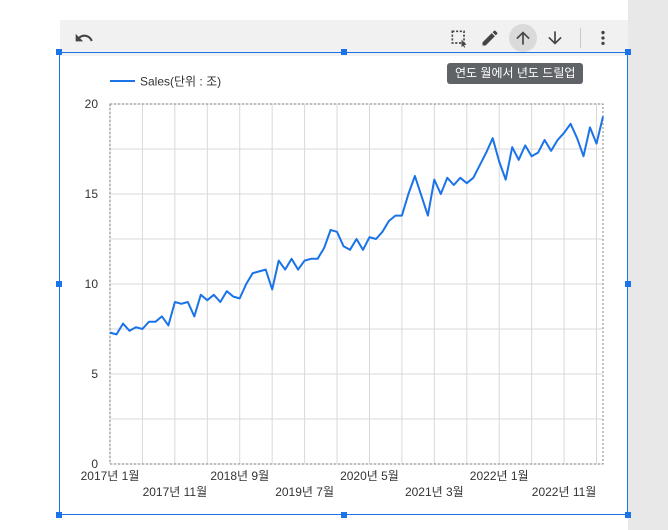 The height and width of the screenshot is (530, 668). I want to click on select-region-button, so click(459, 38).